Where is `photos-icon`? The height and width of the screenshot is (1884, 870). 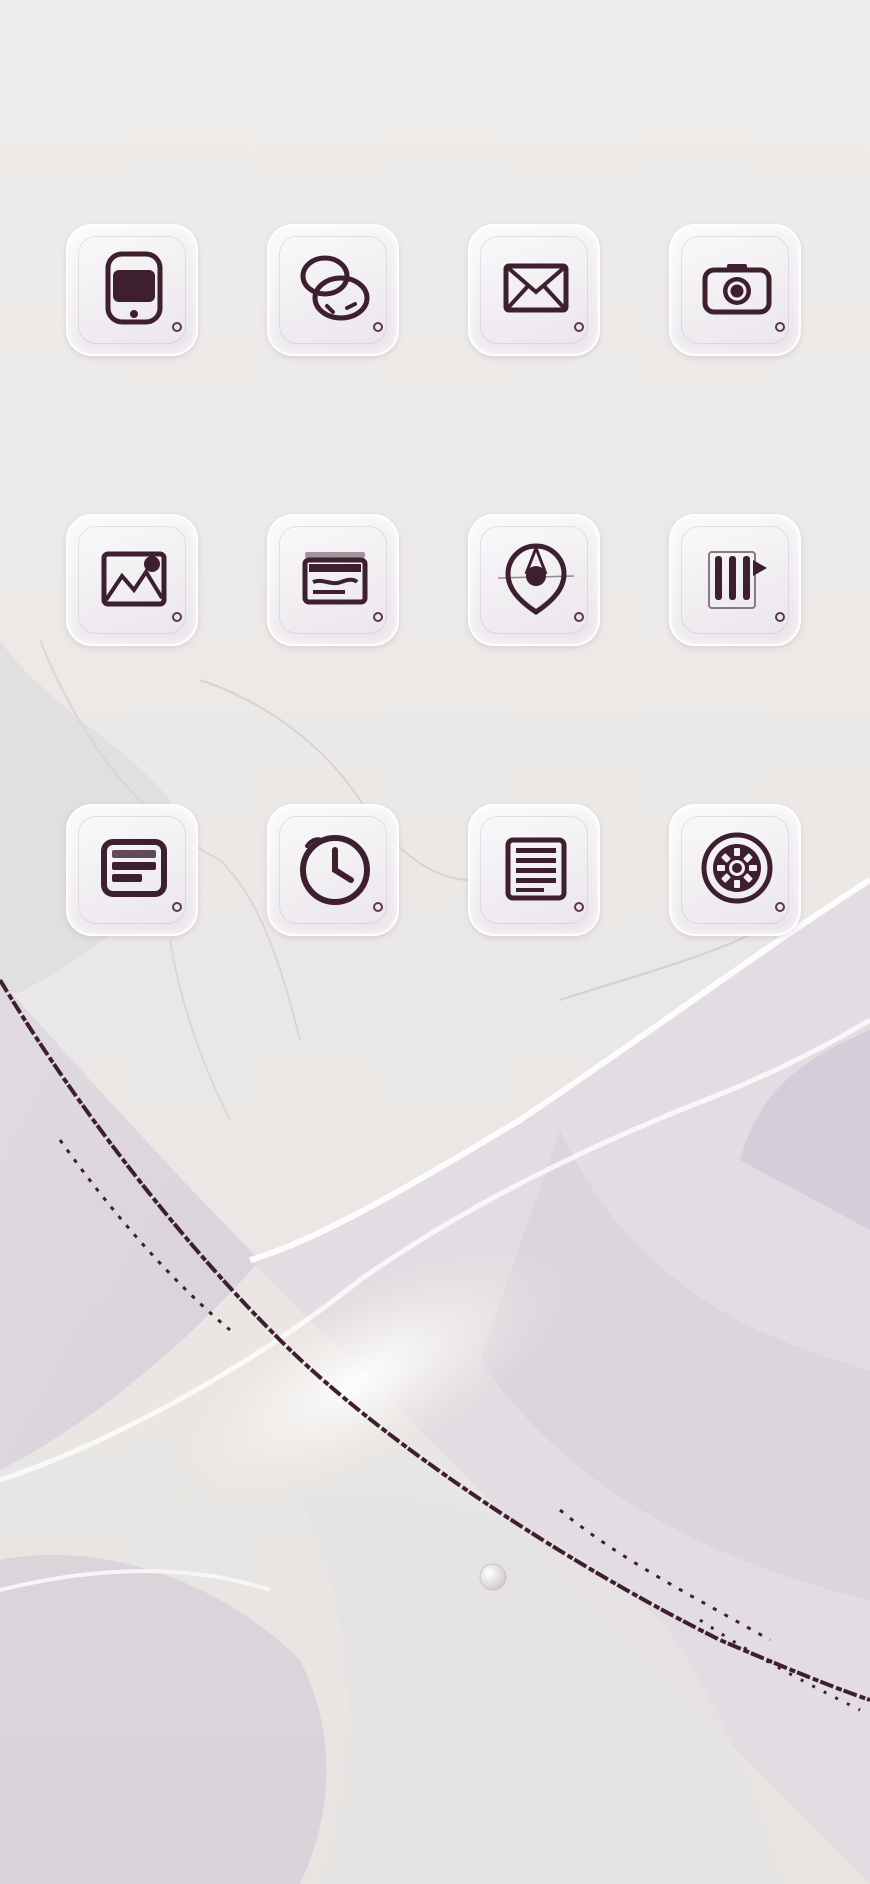
photos-icon is located at coordinates (134, 579).